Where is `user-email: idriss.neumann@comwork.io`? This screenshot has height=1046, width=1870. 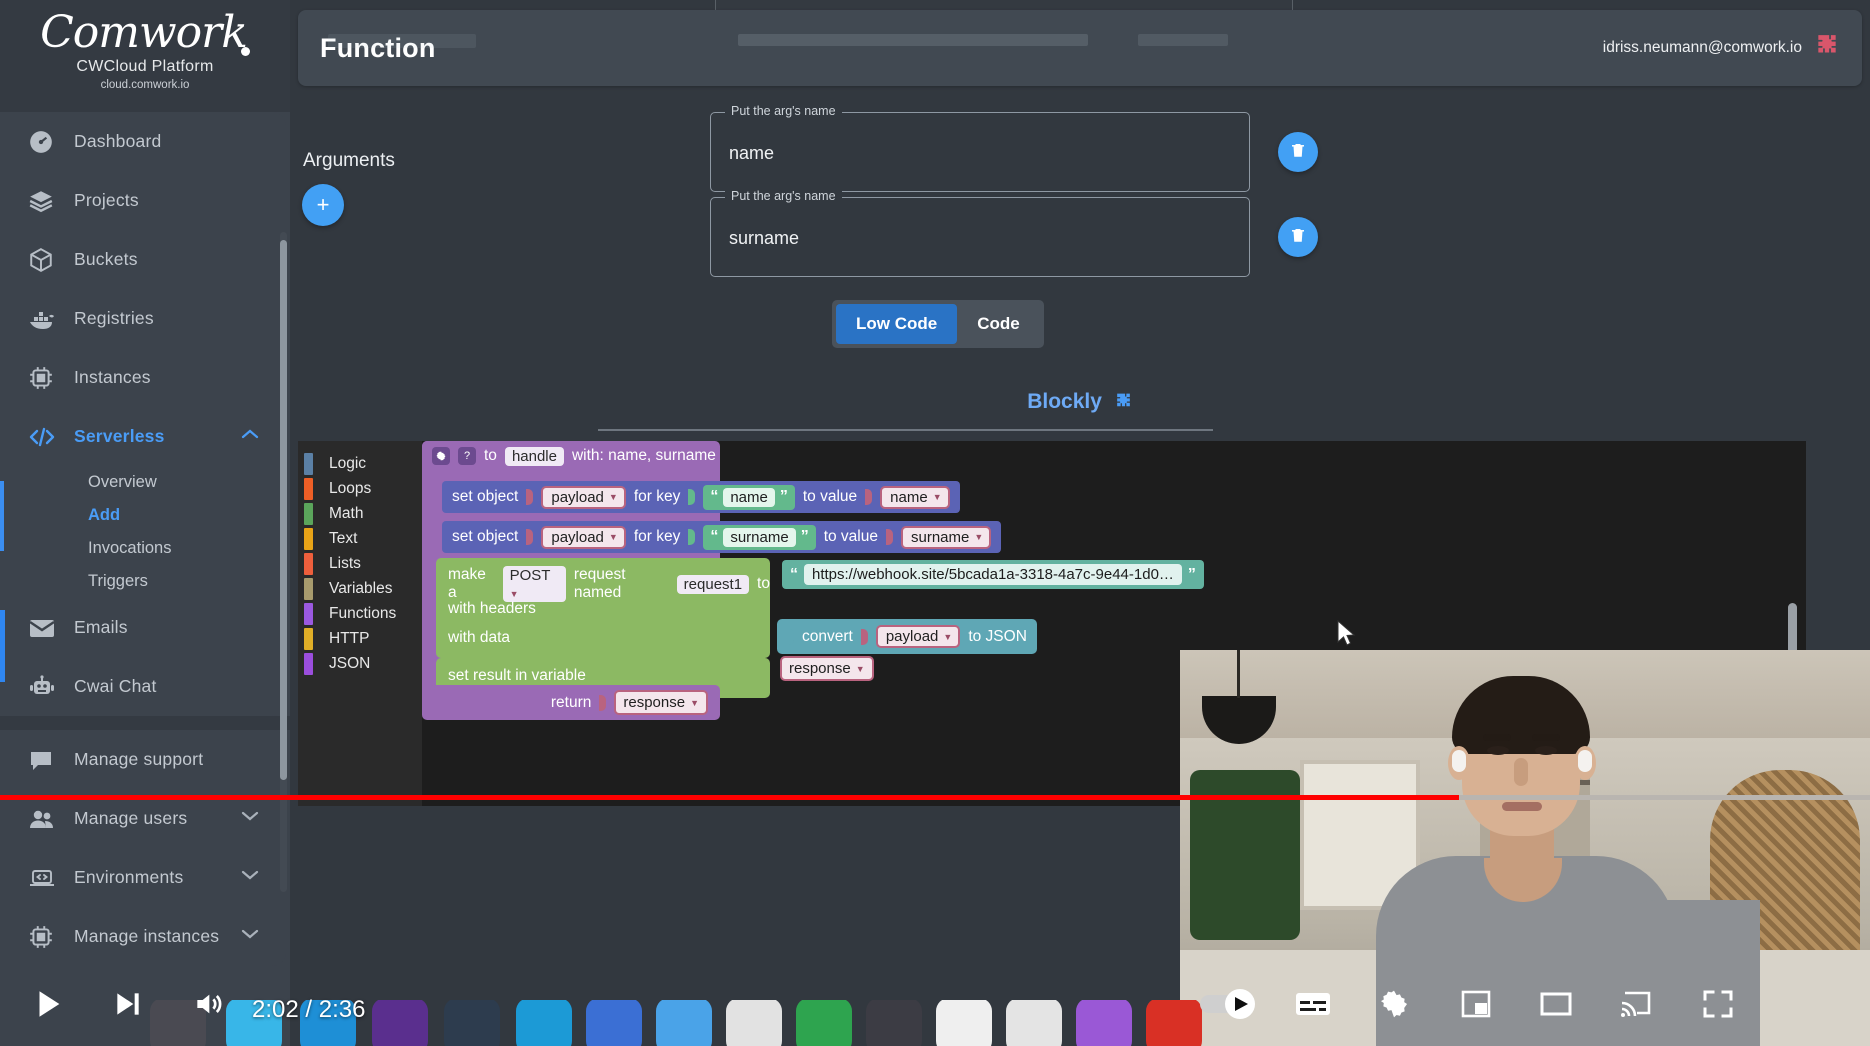 user-email: idriss.neumann@comwork.io is located at coordinates (1702, 48).